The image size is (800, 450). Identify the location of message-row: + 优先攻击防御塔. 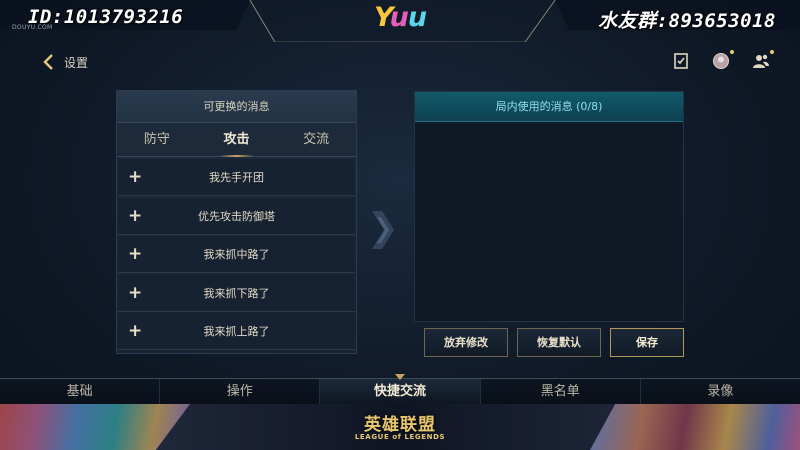
(236, 216).